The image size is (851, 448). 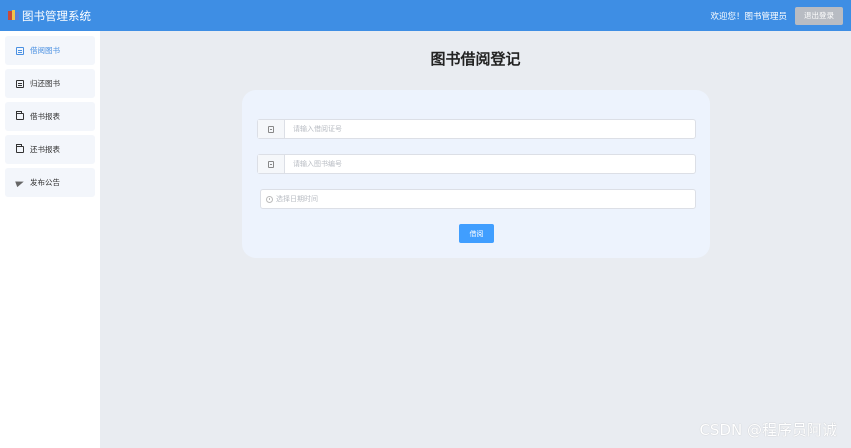 I want to click on sidebar-item-publish-notice: 发布公告, so click(x=50, y=182).